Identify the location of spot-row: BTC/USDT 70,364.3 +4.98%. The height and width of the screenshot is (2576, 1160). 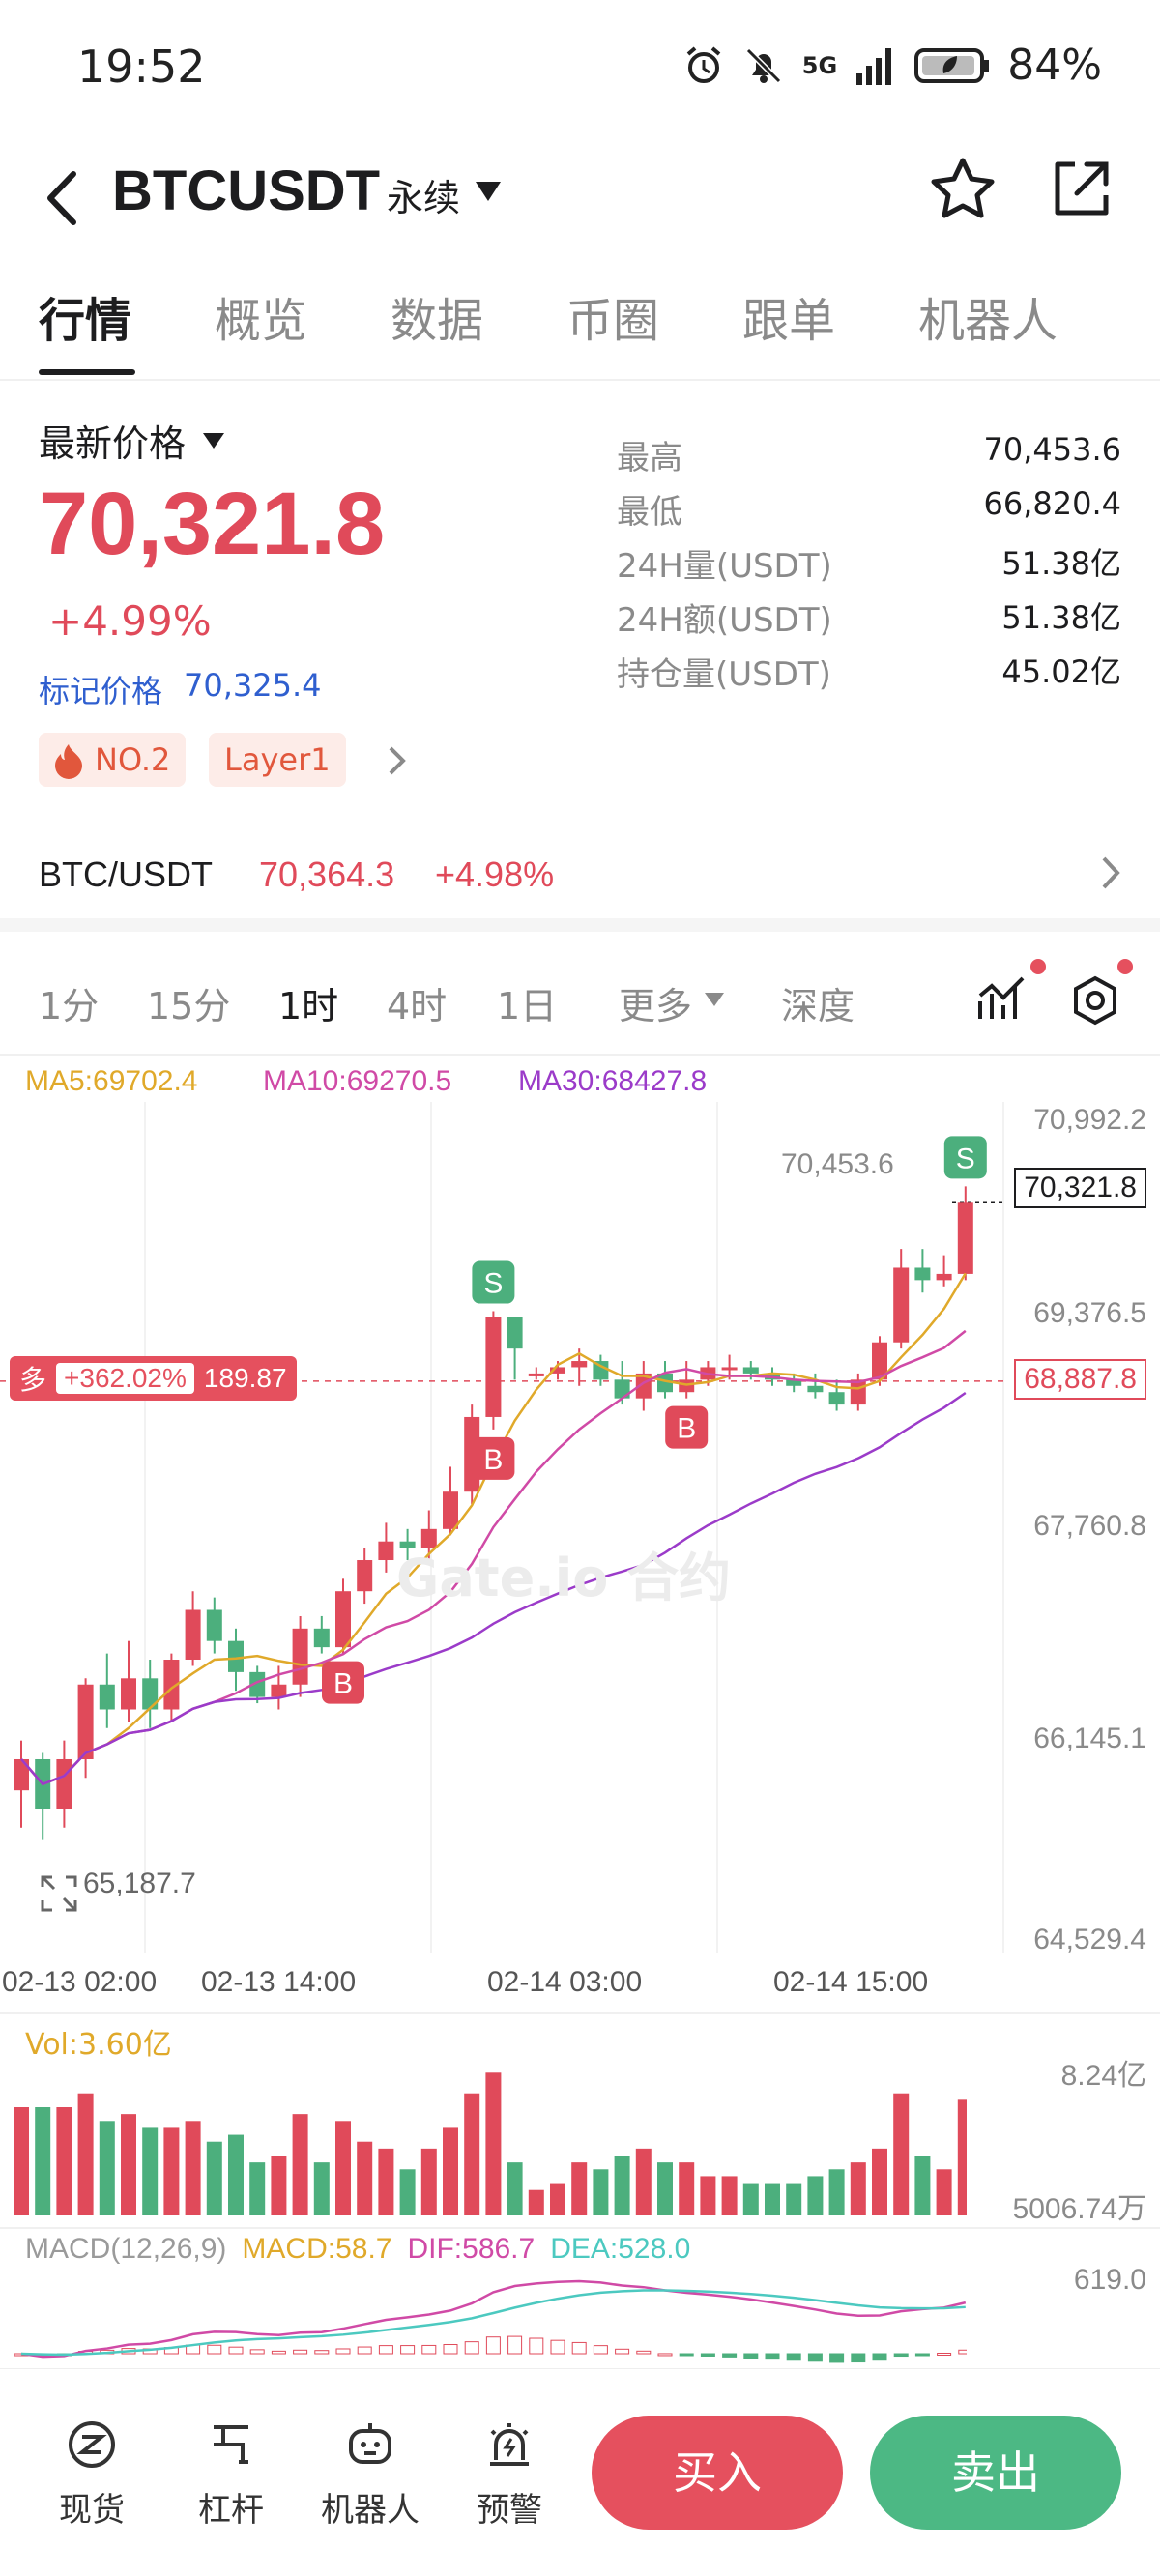
(580, 882).